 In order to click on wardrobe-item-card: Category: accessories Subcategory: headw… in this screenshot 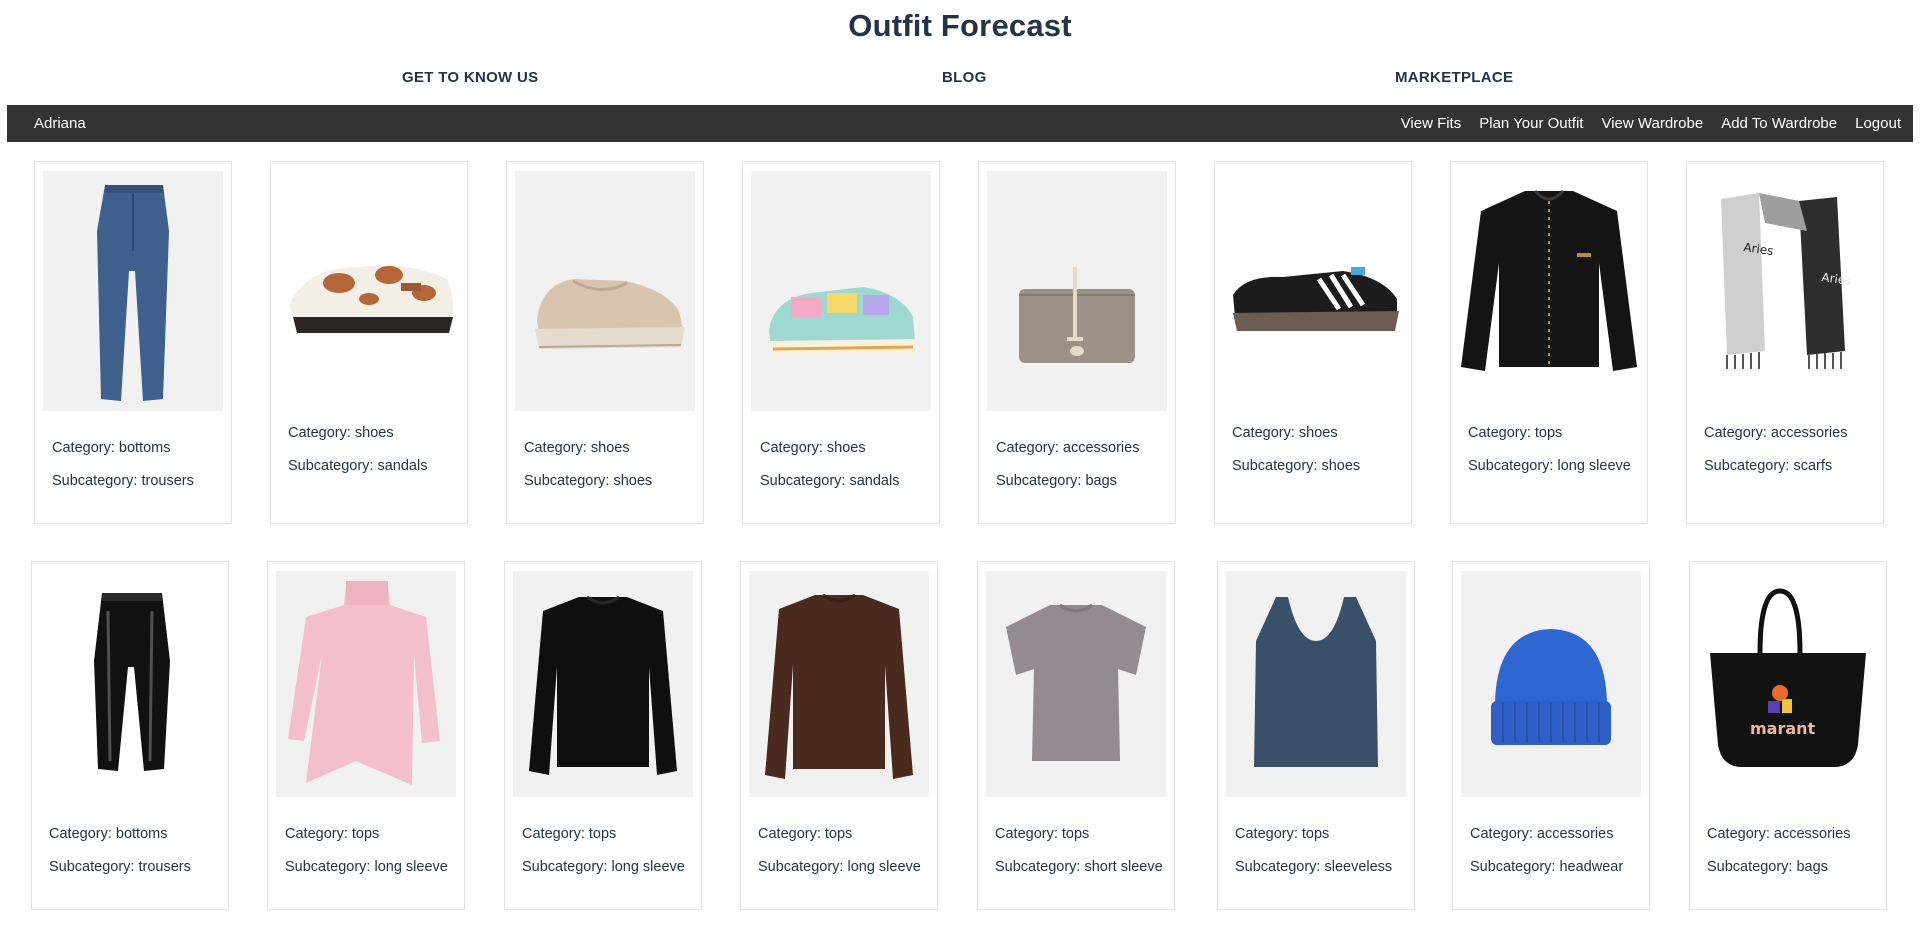, I will do `click(1551, 735)`.